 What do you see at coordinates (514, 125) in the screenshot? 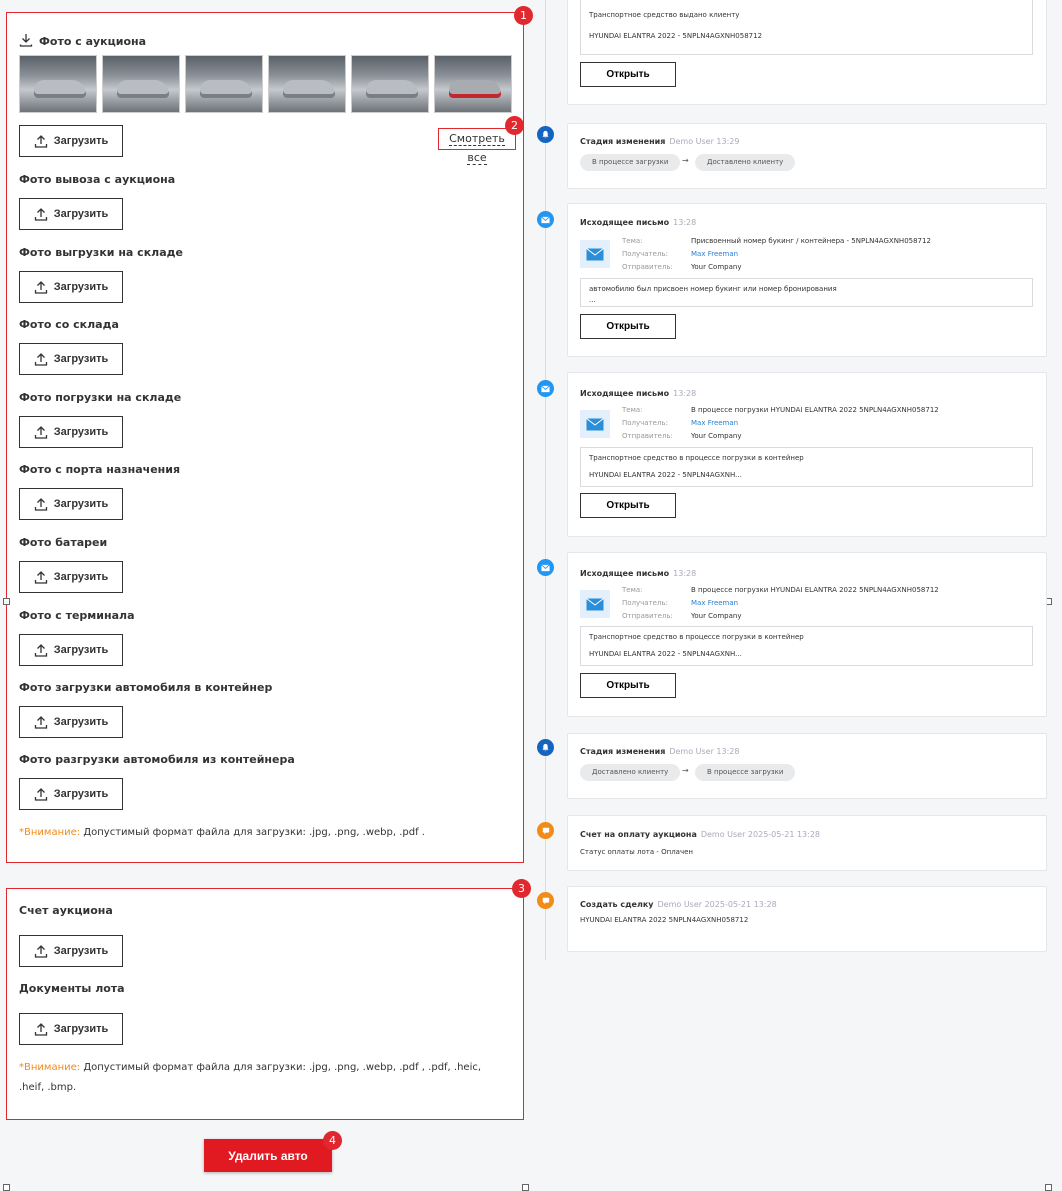
I see `annotation-badge: 2` at bounding box center [514, 125].